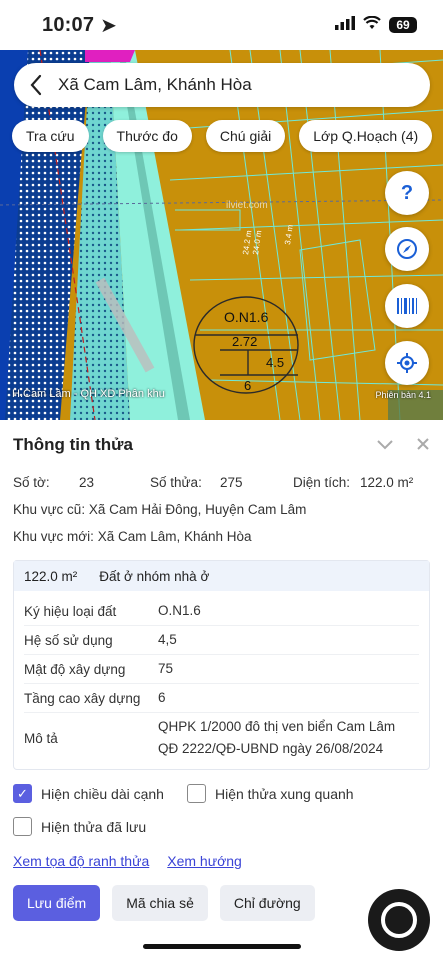 This screenshot has width=443, height=959. What do you see at coordinates (246, 317) in the screenshot?
I see `parcel-code-label: O.N1.6` at bounding box center [246, 317].